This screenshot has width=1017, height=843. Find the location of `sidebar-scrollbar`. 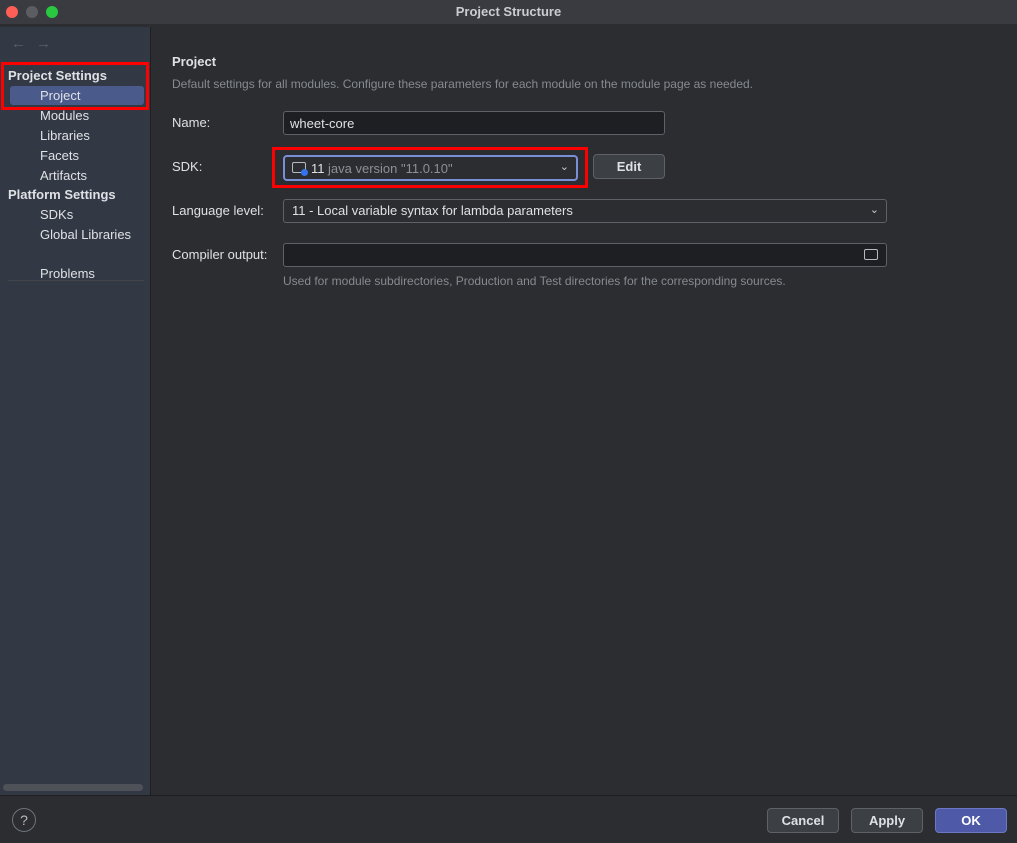

sidebar-scrollbar is located at coordinates (73, 787).